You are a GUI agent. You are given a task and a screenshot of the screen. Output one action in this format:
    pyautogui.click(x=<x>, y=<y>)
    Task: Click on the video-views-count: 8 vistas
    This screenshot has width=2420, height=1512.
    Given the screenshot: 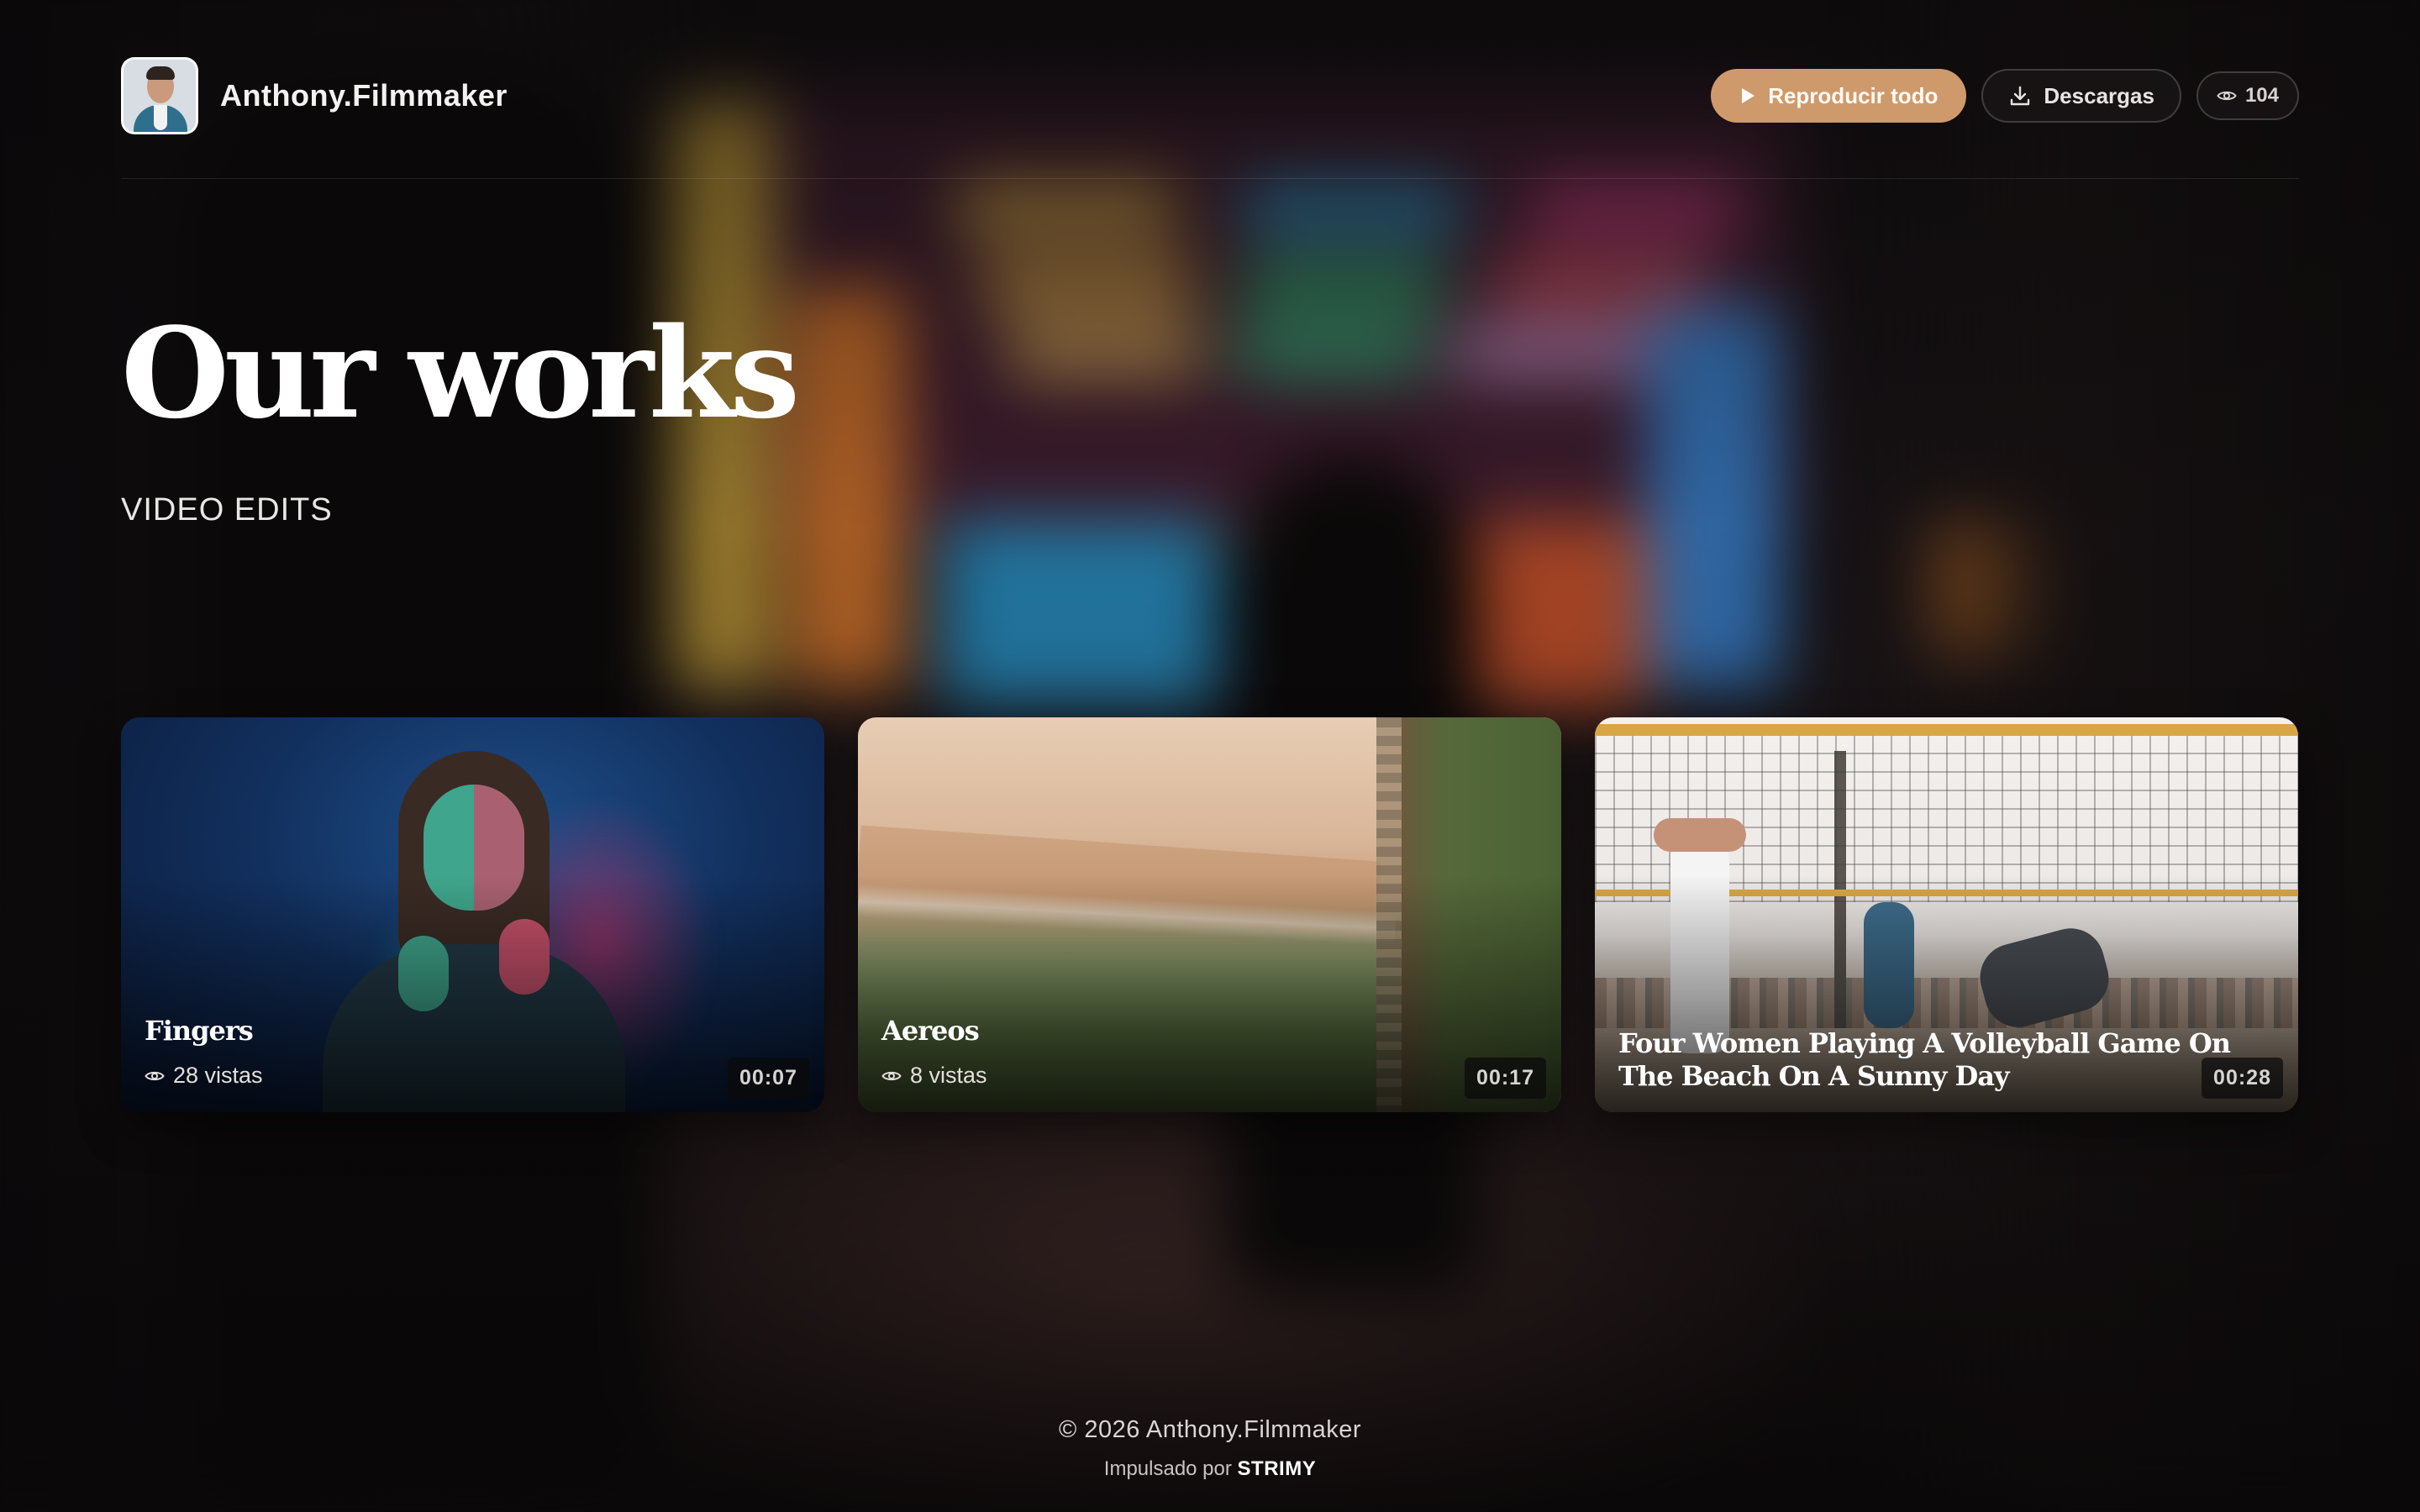 What is the action you would take?
    pyautogui.click(x=948, y=1075)
    